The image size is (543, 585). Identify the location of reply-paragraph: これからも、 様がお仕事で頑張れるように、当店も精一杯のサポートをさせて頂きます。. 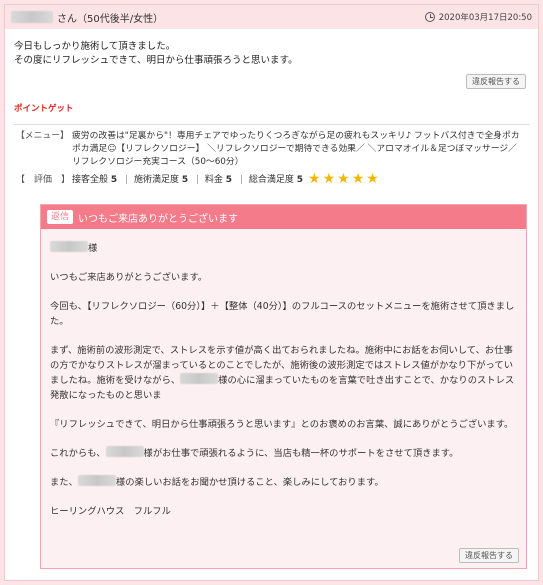
(283, 453).